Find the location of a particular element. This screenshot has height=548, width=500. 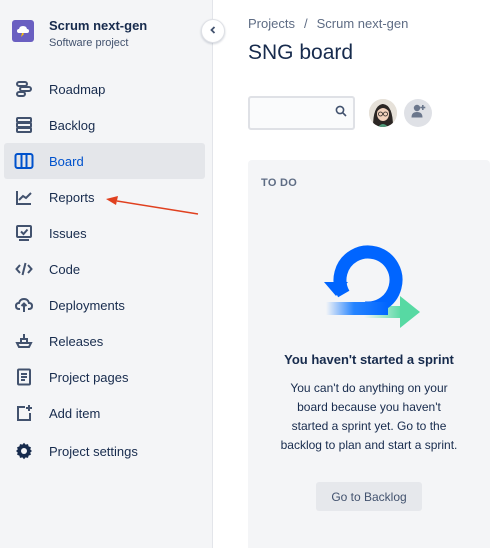

sidebar-item-project-pages: Project pages is located at coordinates (104, 377).